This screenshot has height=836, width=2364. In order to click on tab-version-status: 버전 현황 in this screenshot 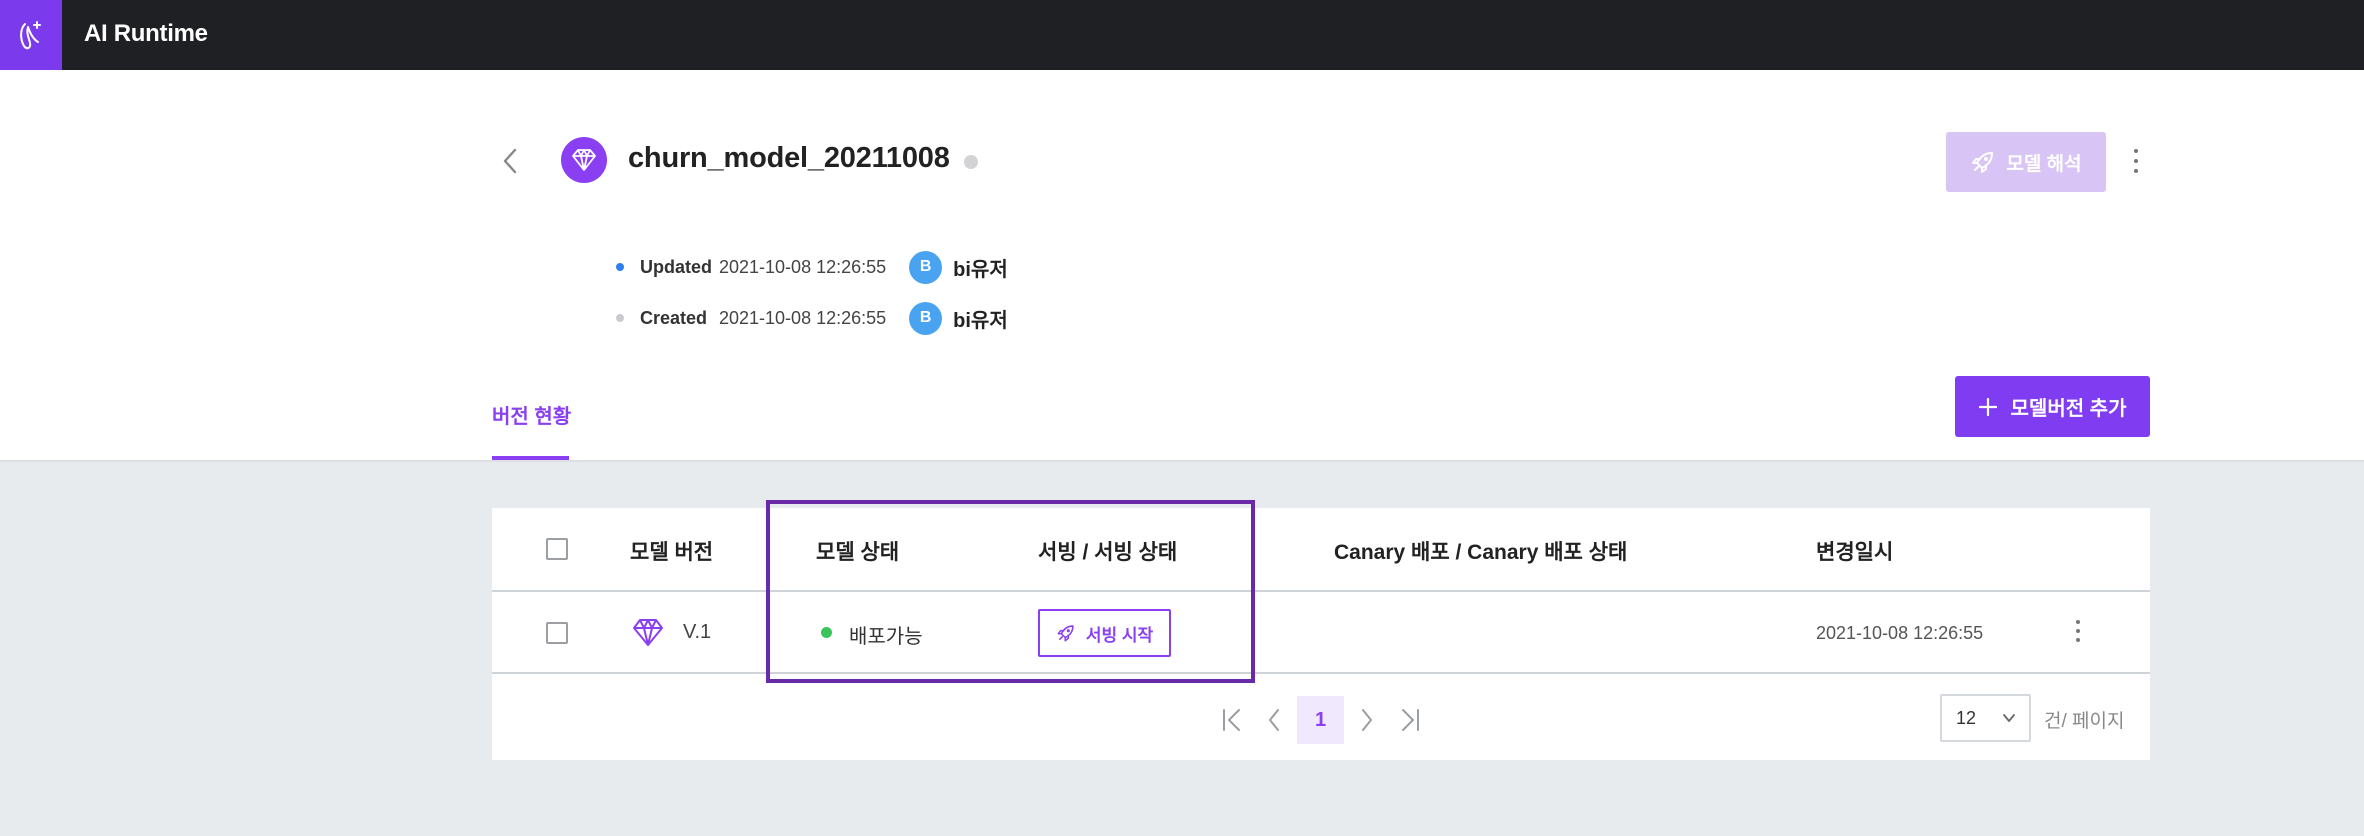, I will do `click(531, 414)`.